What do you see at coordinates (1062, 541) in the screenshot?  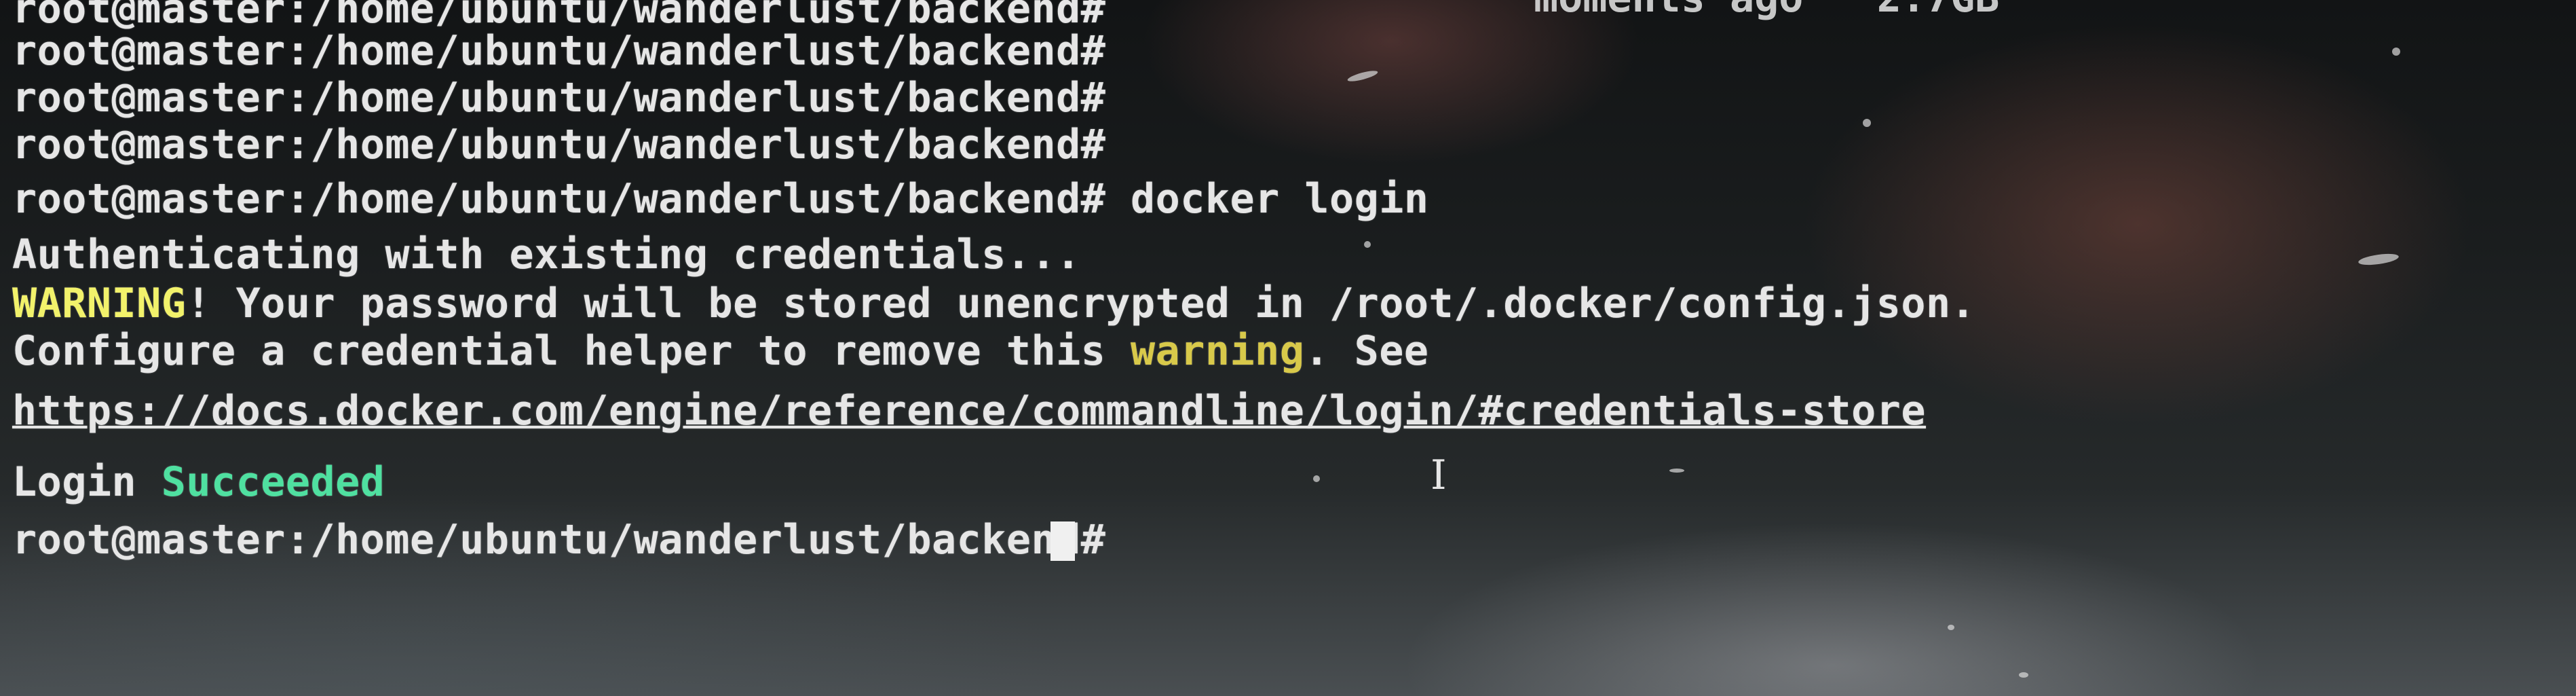 I see `text-cursor` at bounding box center [1062, 541].